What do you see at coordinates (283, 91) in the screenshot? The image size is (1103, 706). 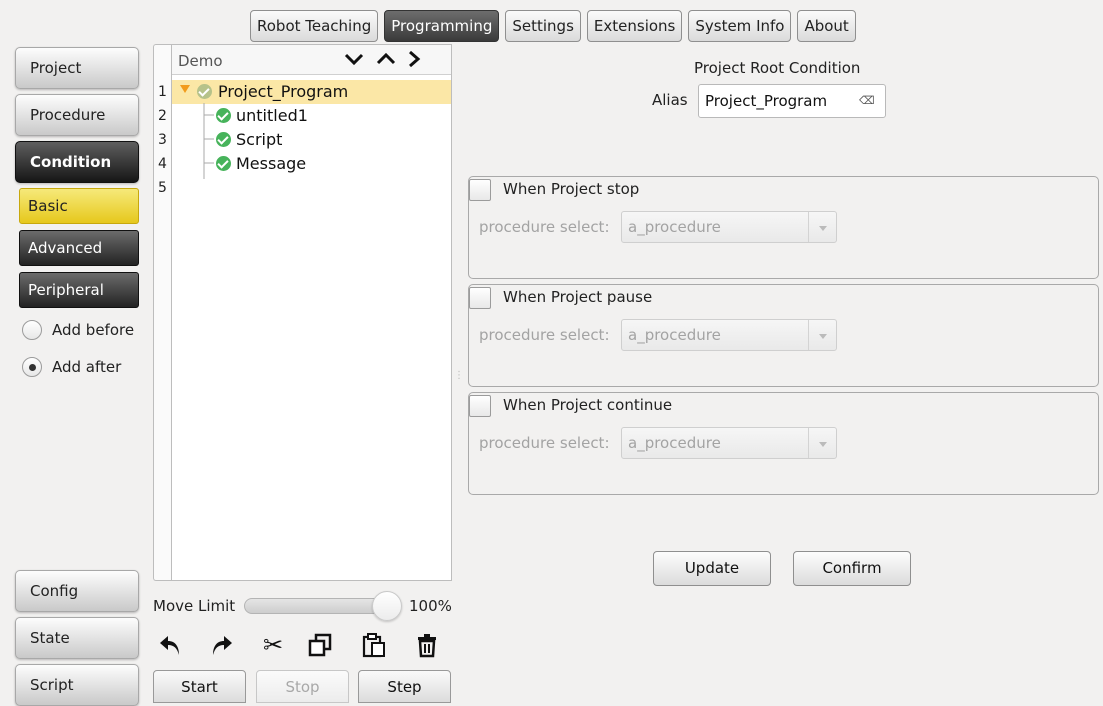 I see `tree-item-label: Project_Program` at bounding box center [283, 91].